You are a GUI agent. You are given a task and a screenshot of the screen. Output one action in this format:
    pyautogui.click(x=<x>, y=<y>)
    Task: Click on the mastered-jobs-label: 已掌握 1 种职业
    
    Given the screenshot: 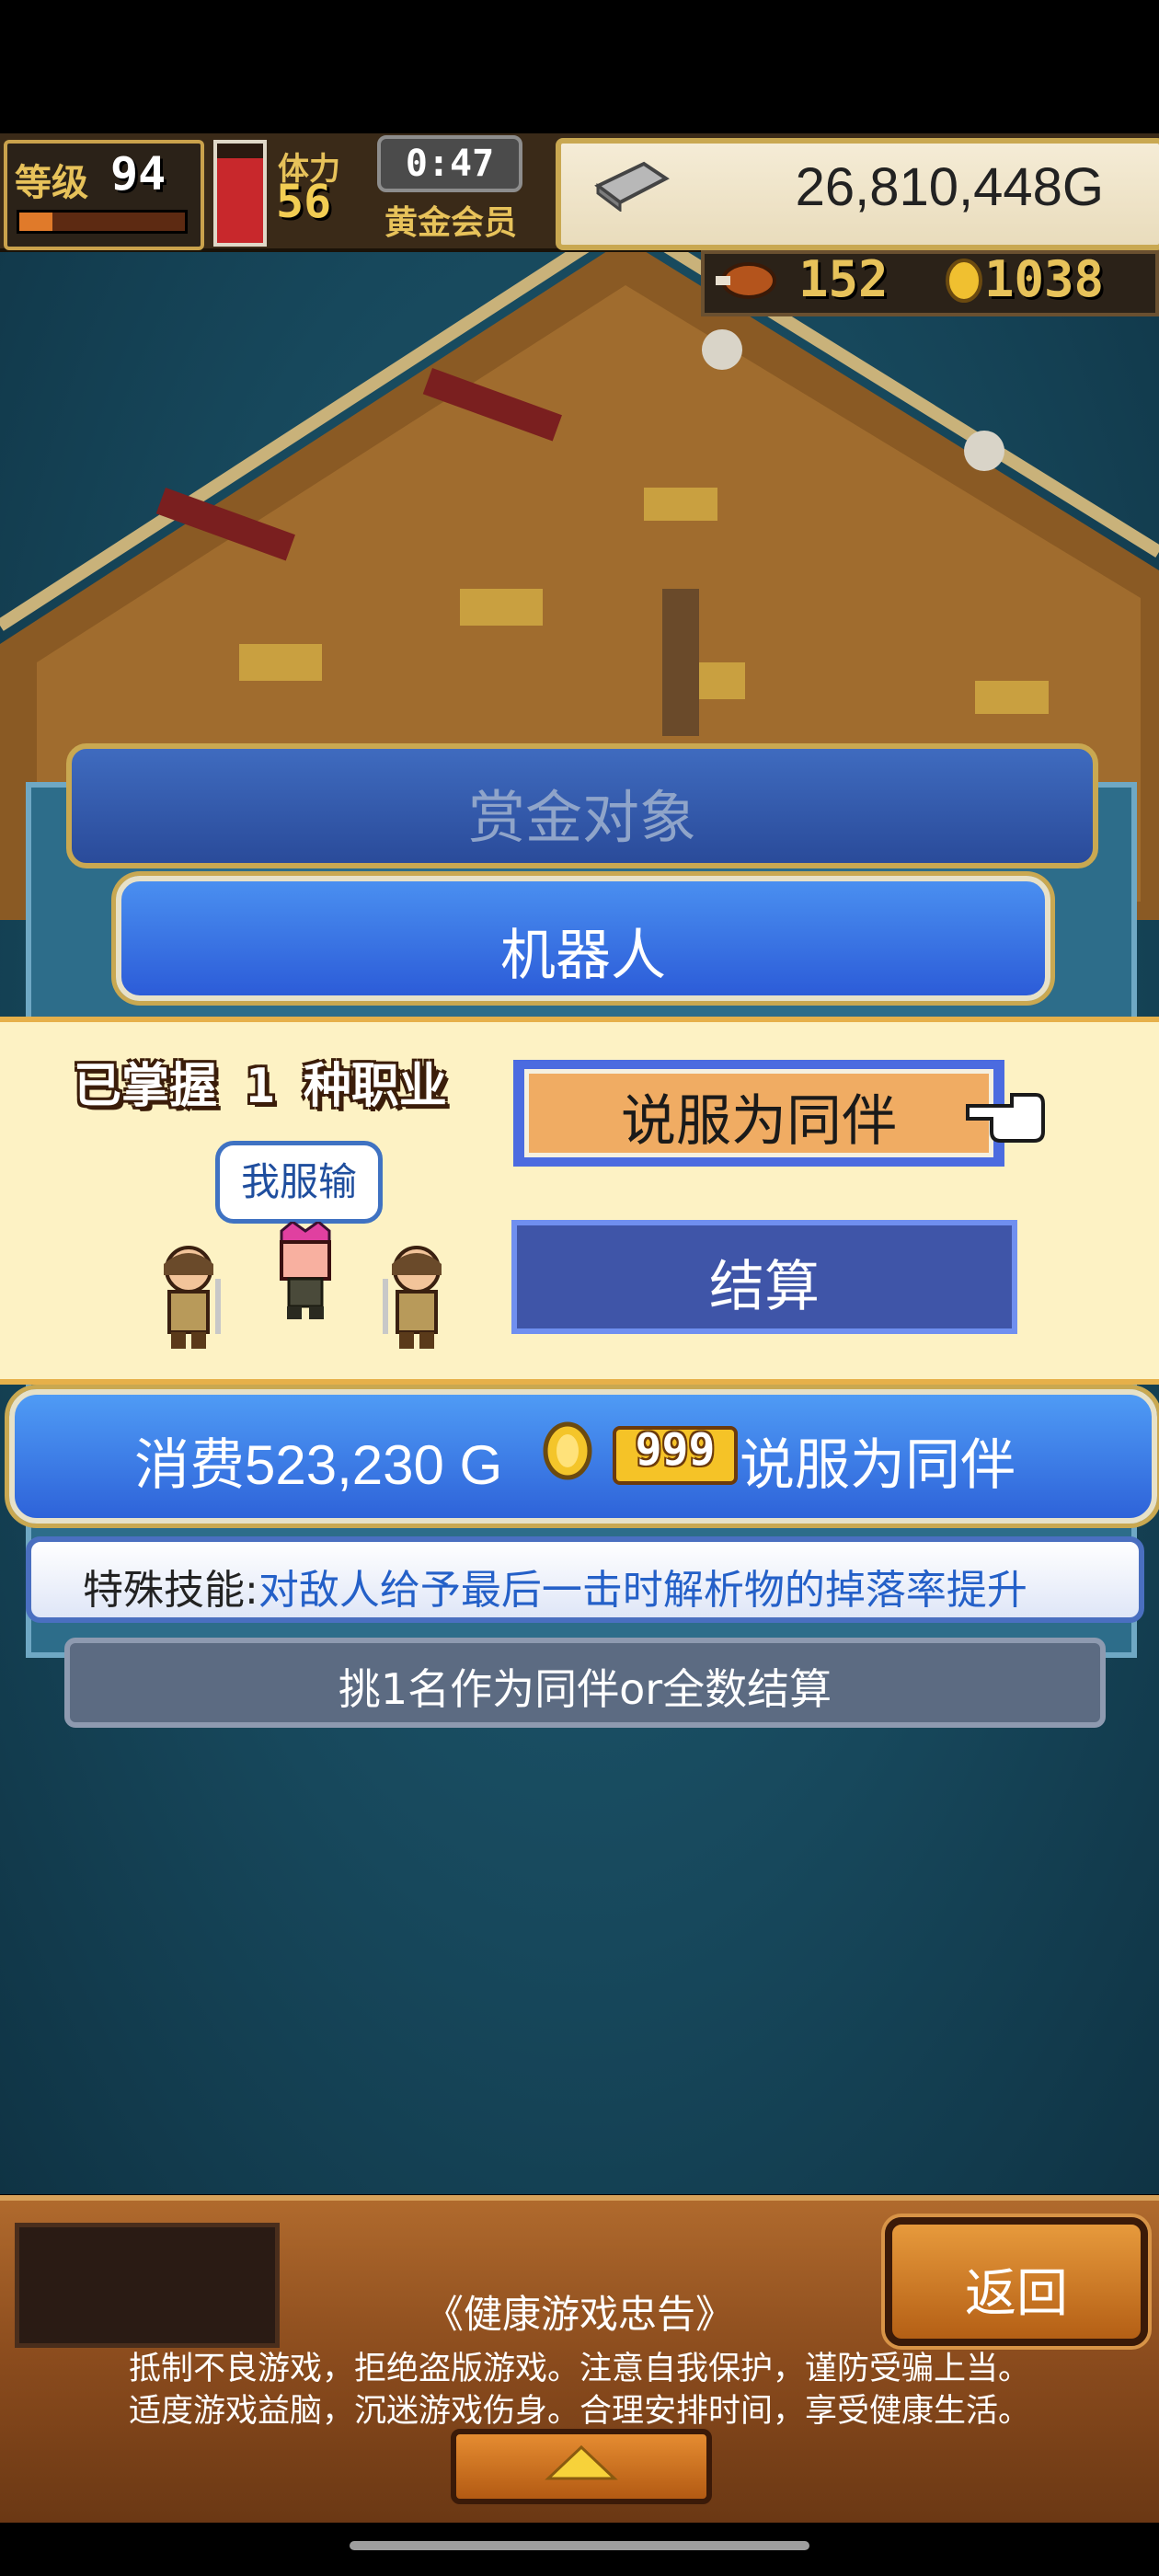 What is the action you would take?
    pyautogui.click(x=260, y=1086)
    